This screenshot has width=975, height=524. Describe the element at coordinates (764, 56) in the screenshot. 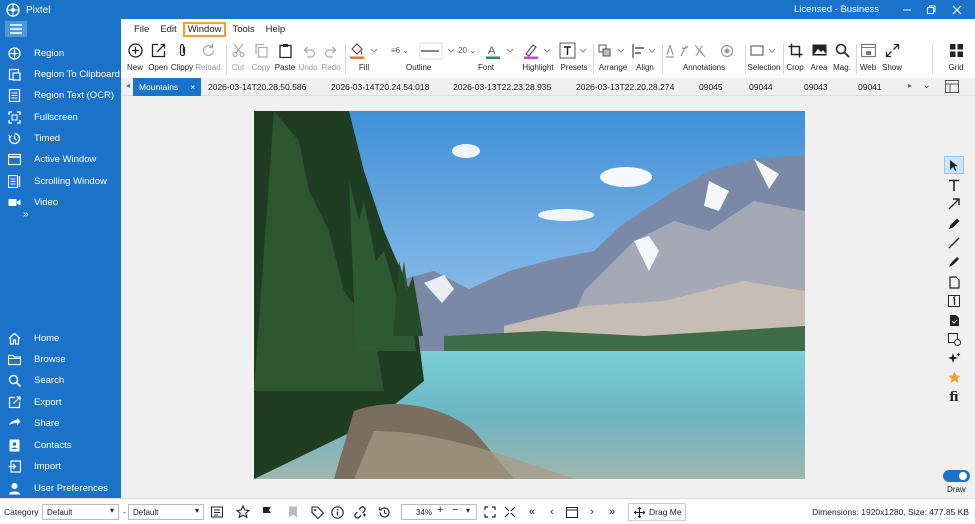

I see `selection-dropdown: Selection` at that location.